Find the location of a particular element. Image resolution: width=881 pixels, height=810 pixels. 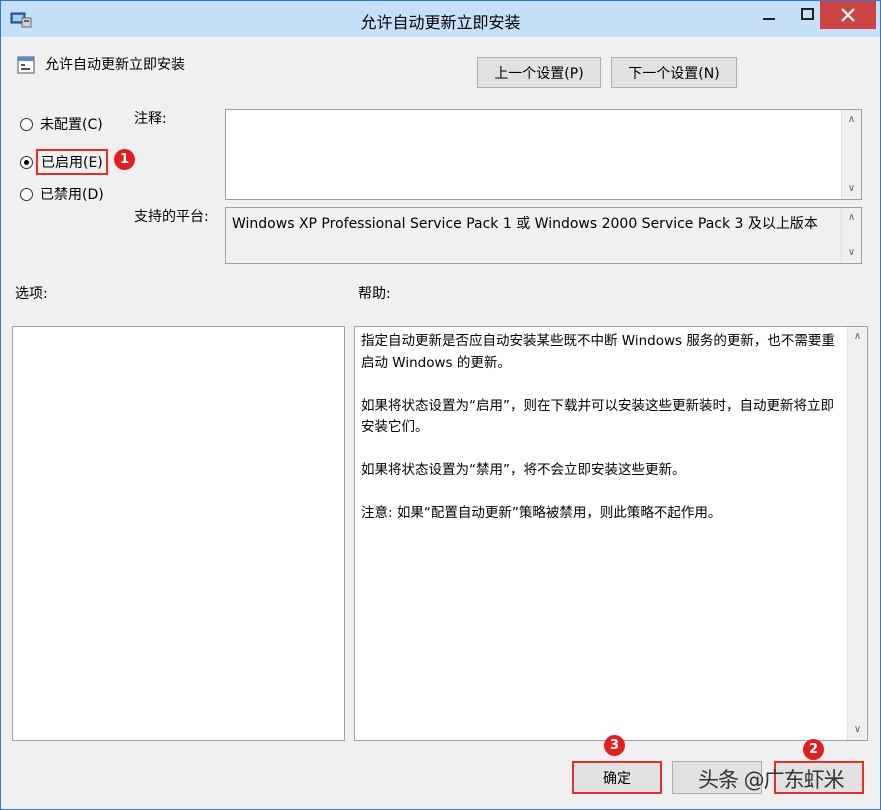

platform-label: 支持的平台: is located at coordinates (171, 217).